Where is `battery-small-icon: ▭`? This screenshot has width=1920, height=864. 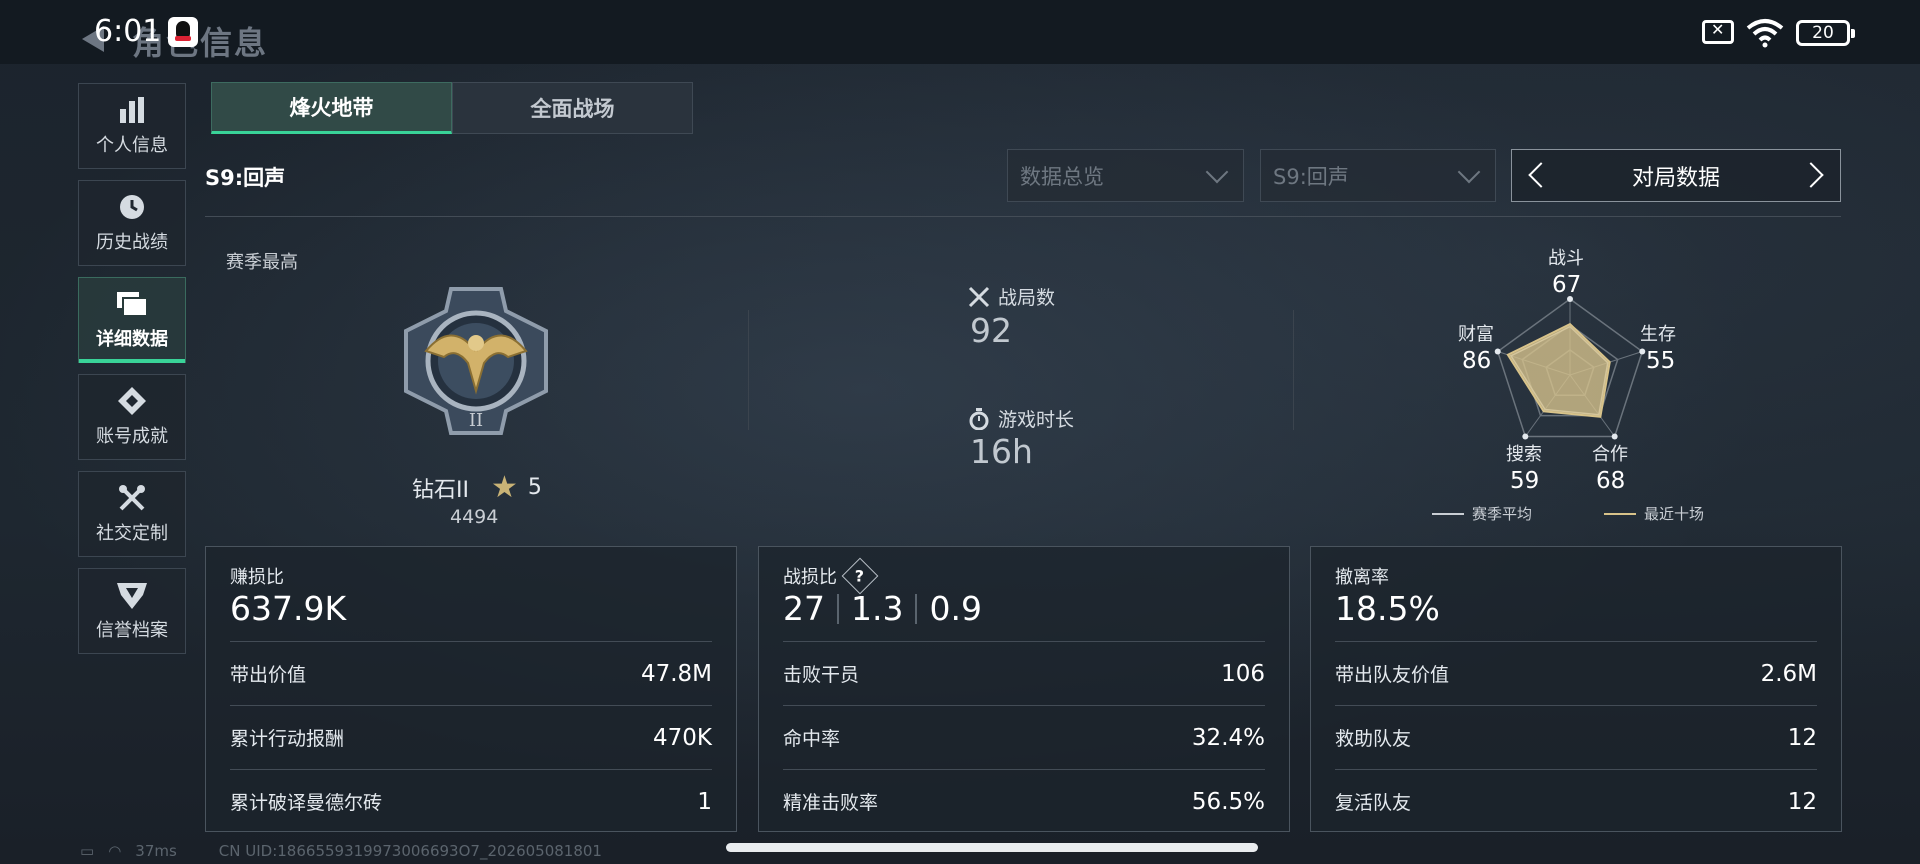
battery-small-icon: ▭ is located at coordinates (87, 851).